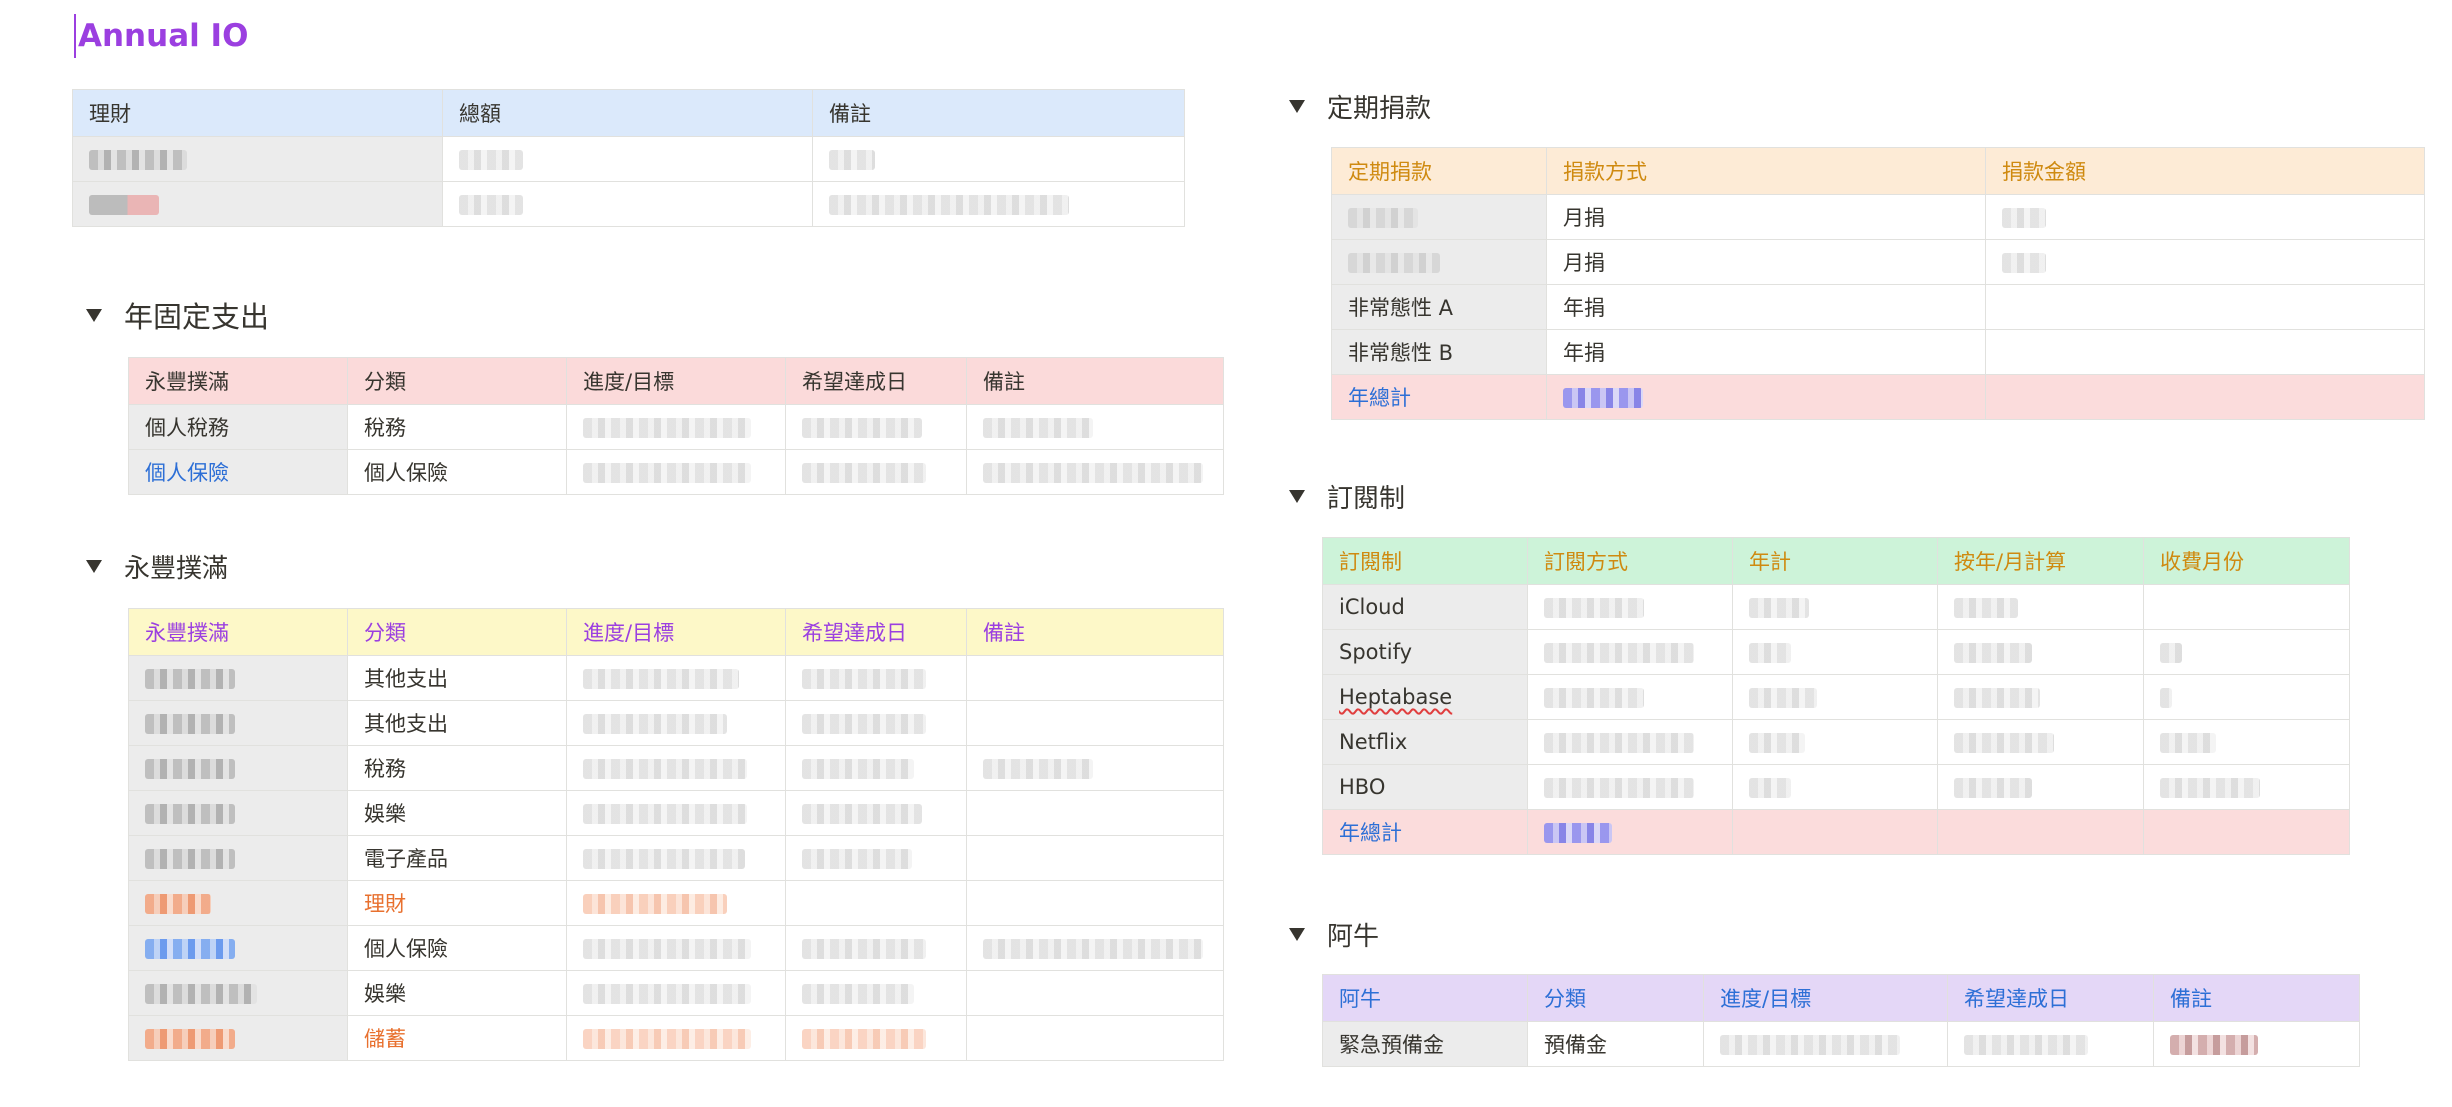 The height and width of the screenshot is (1107, 2452). Describe the element at coordinates (1425, 1044) in the screenshot. I see `row-name: 緊急預備金` at that location.